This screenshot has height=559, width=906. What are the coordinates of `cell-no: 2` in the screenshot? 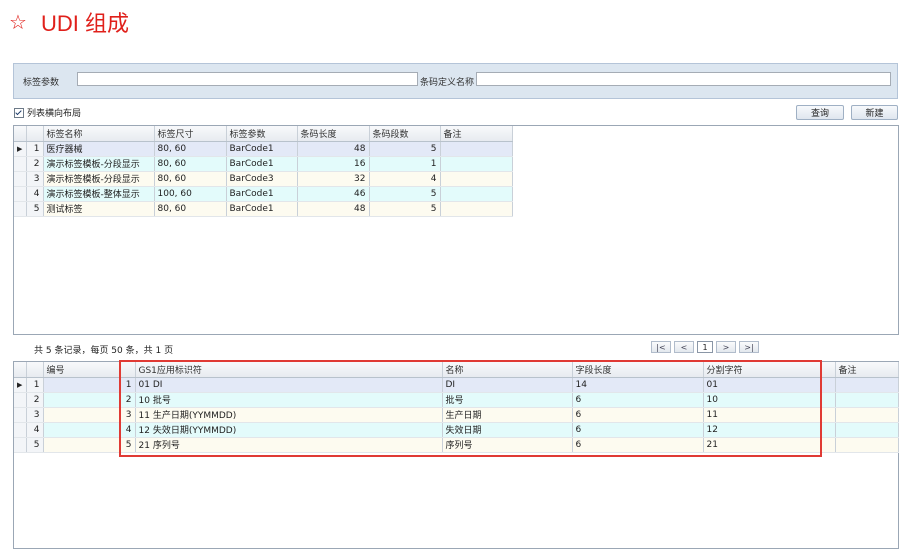 It's located at (89, 400).